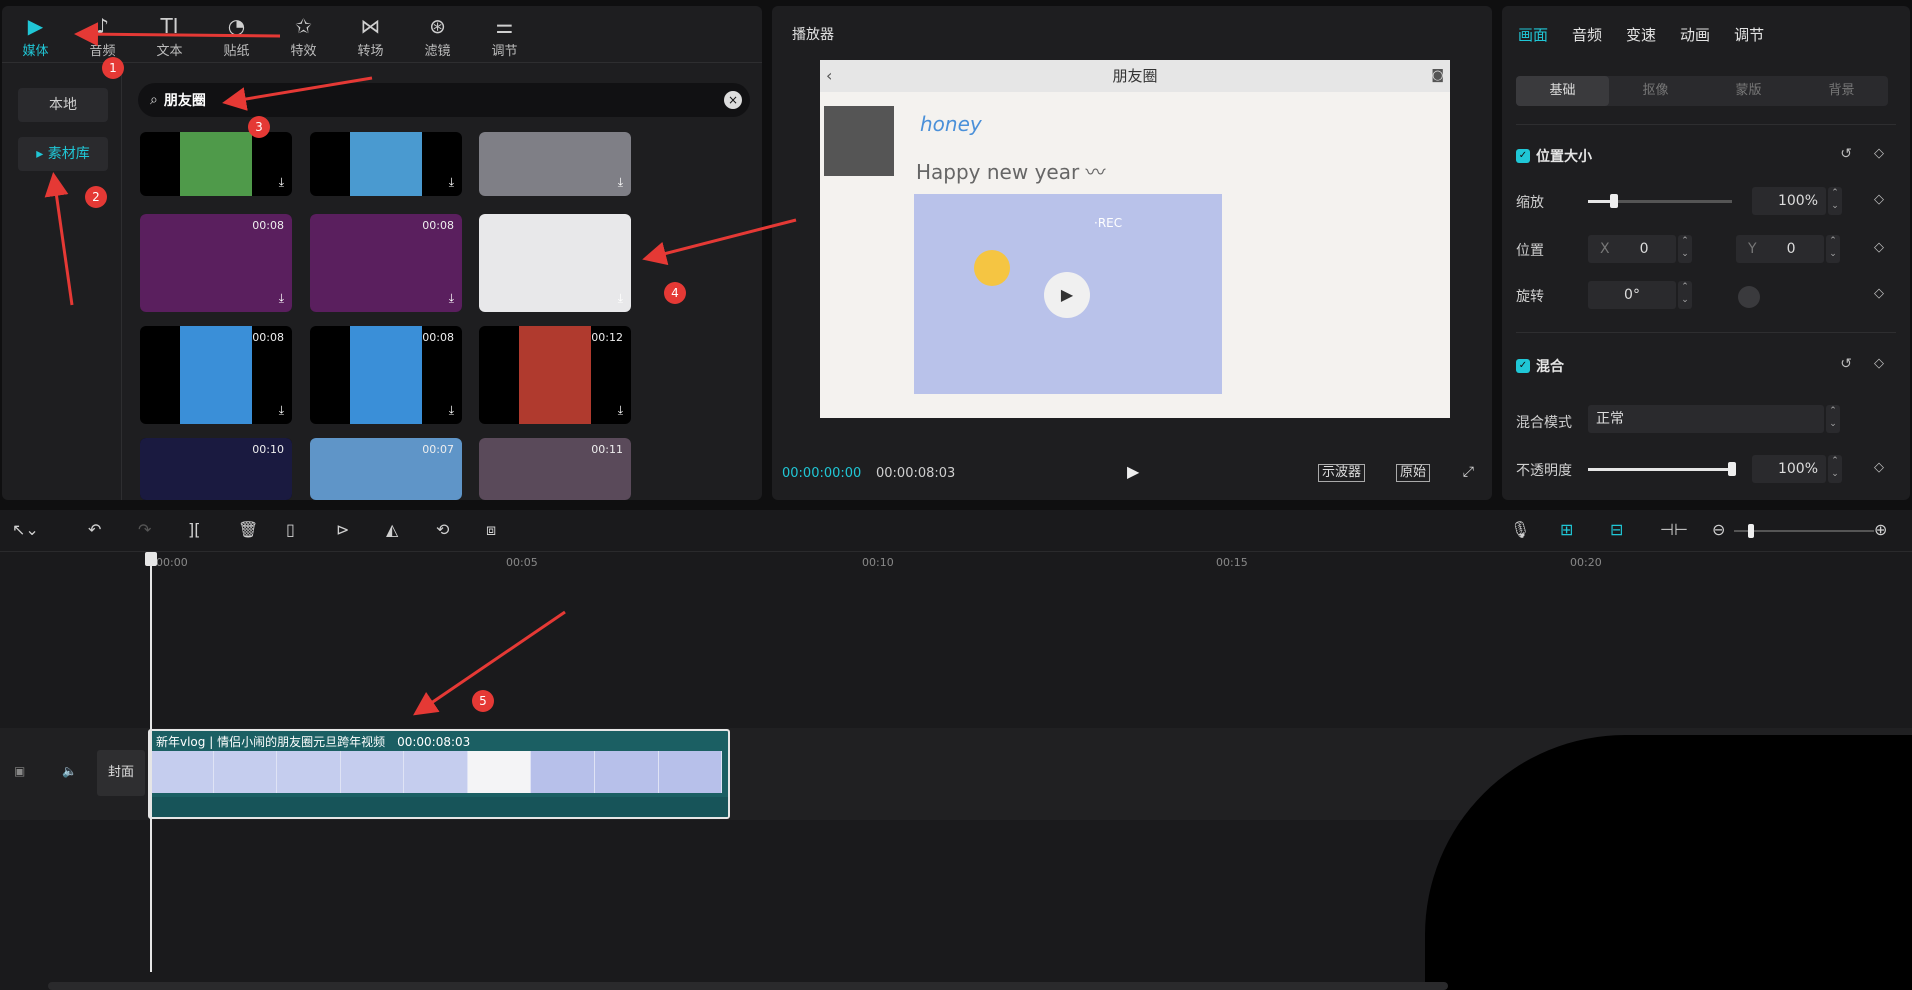 The image size is (1912, 990). I want to click on cover-button: 封面, so click(121, 773).